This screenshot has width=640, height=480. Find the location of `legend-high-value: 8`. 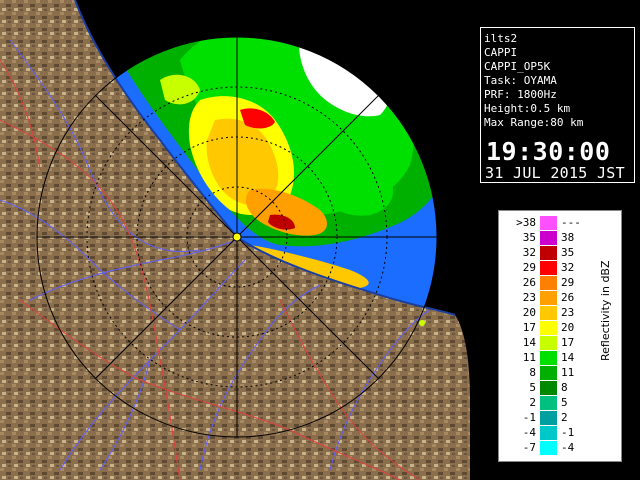

legend-high-value: 8 is located at coordinates (564, 387).